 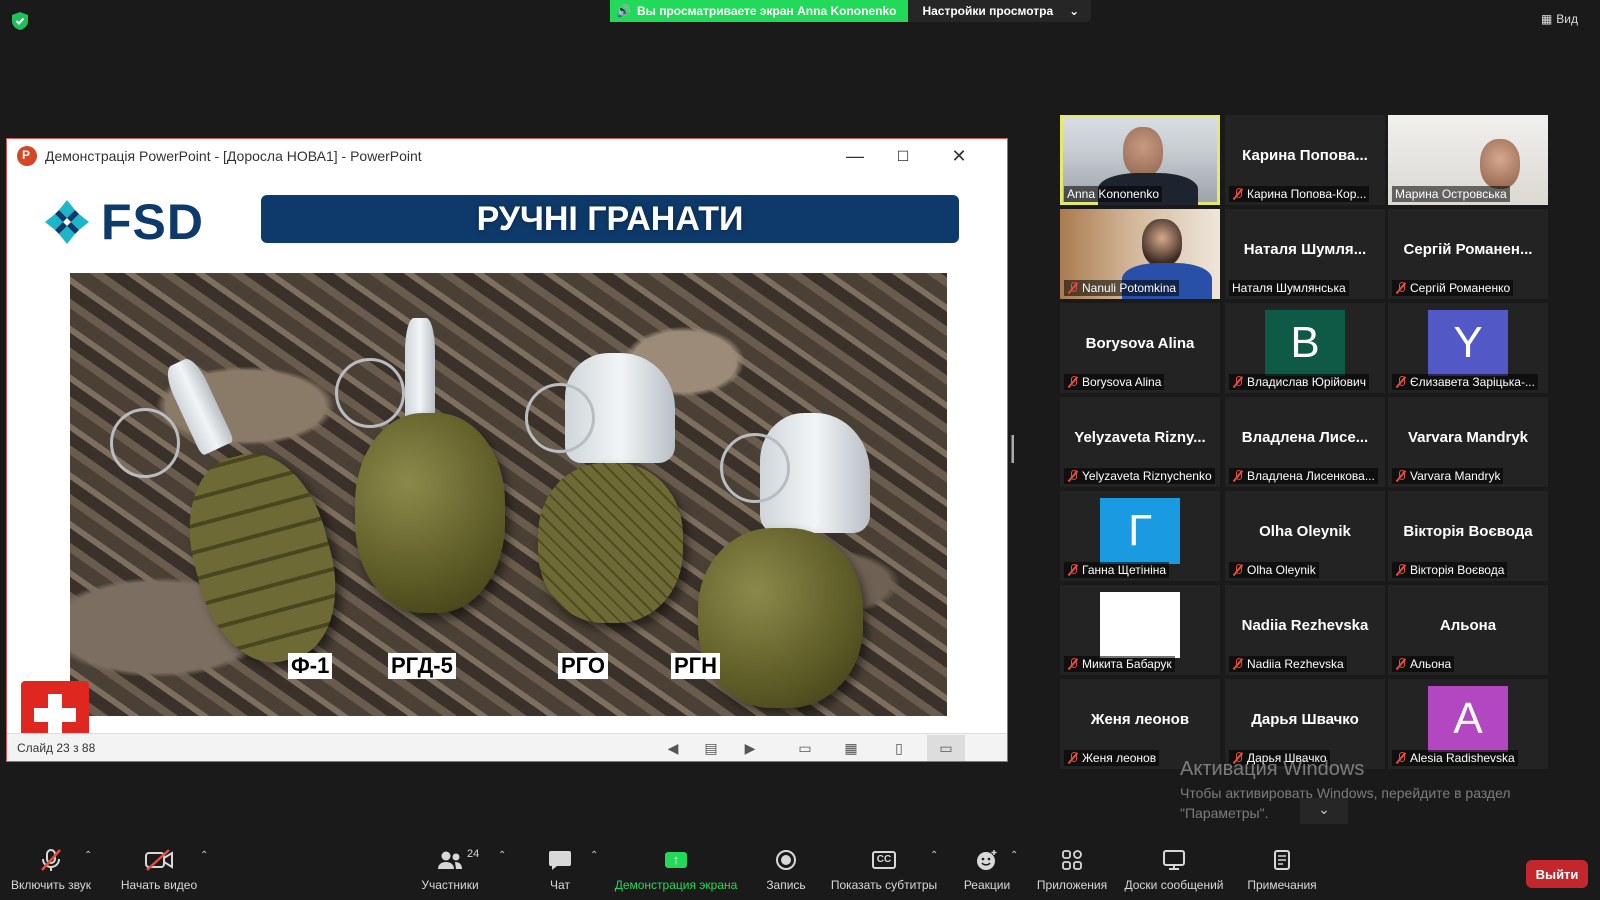 I want to click on slide-sorter-icon: ▦, so click(x=851, y=748).